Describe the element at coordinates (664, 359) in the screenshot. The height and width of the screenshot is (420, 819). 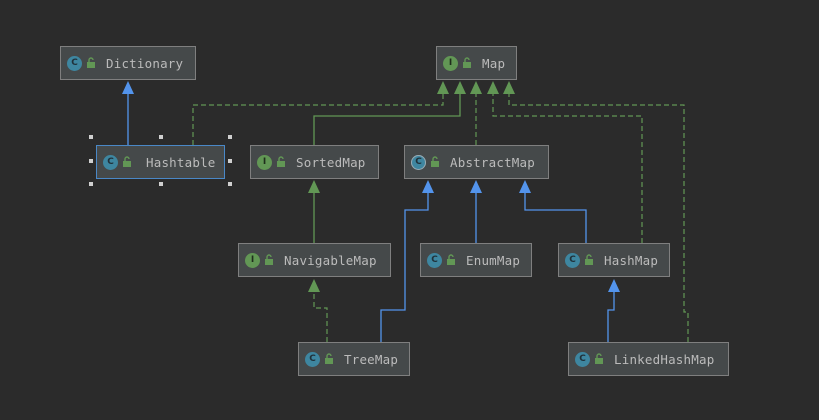
I see `node-label: LinkedHashMap` at that location.